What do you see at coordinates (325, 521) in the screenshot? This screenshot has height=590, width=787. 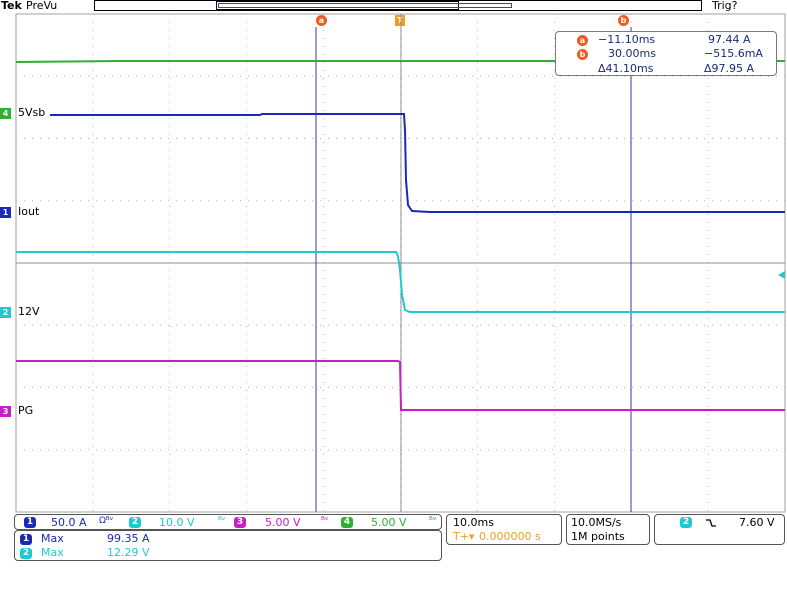 I see `channel-3-coupling: ᴮᵛ` at bounding box center [325, 521].